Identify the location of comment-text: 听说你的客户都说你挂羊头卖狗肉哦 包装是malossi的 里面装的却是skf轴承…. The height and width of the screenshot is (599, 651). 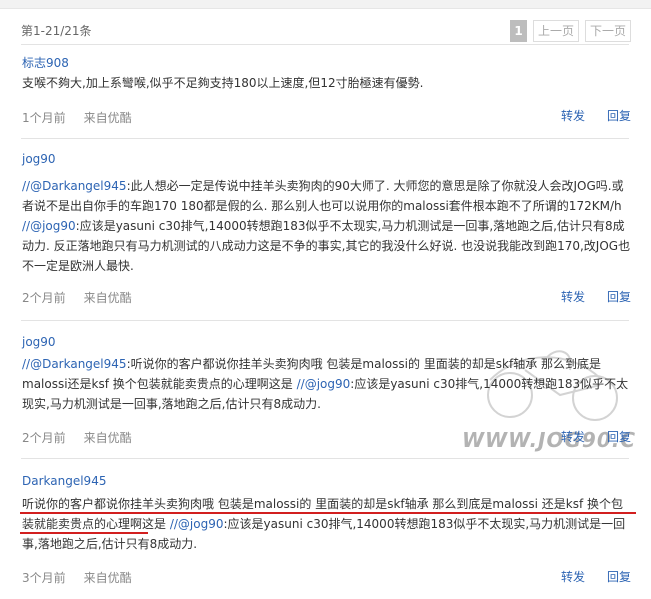
(324, 524).